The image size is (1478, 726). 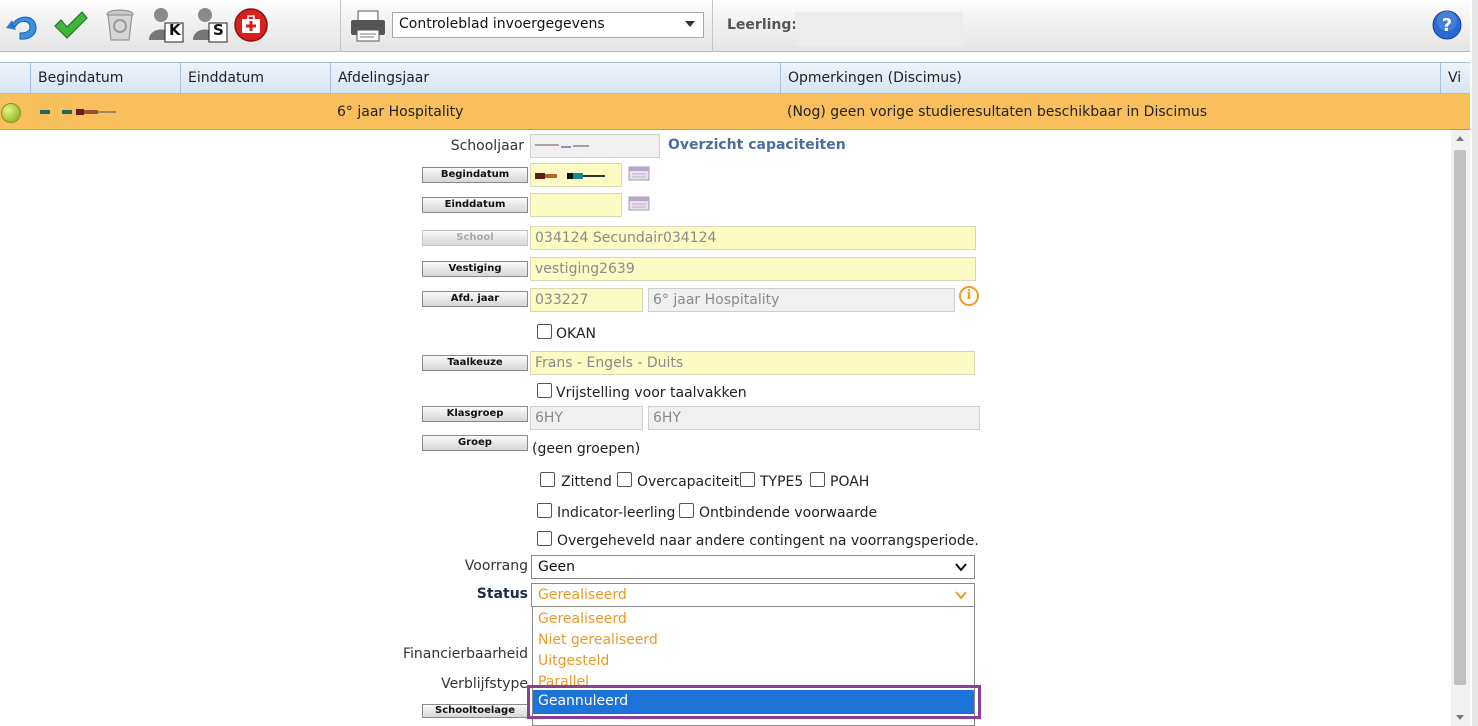 What do you see at coordinates (1455, 78) in the screenshot?
I see `grid-header-vi: Vi` at bounding box center [1455, 78].